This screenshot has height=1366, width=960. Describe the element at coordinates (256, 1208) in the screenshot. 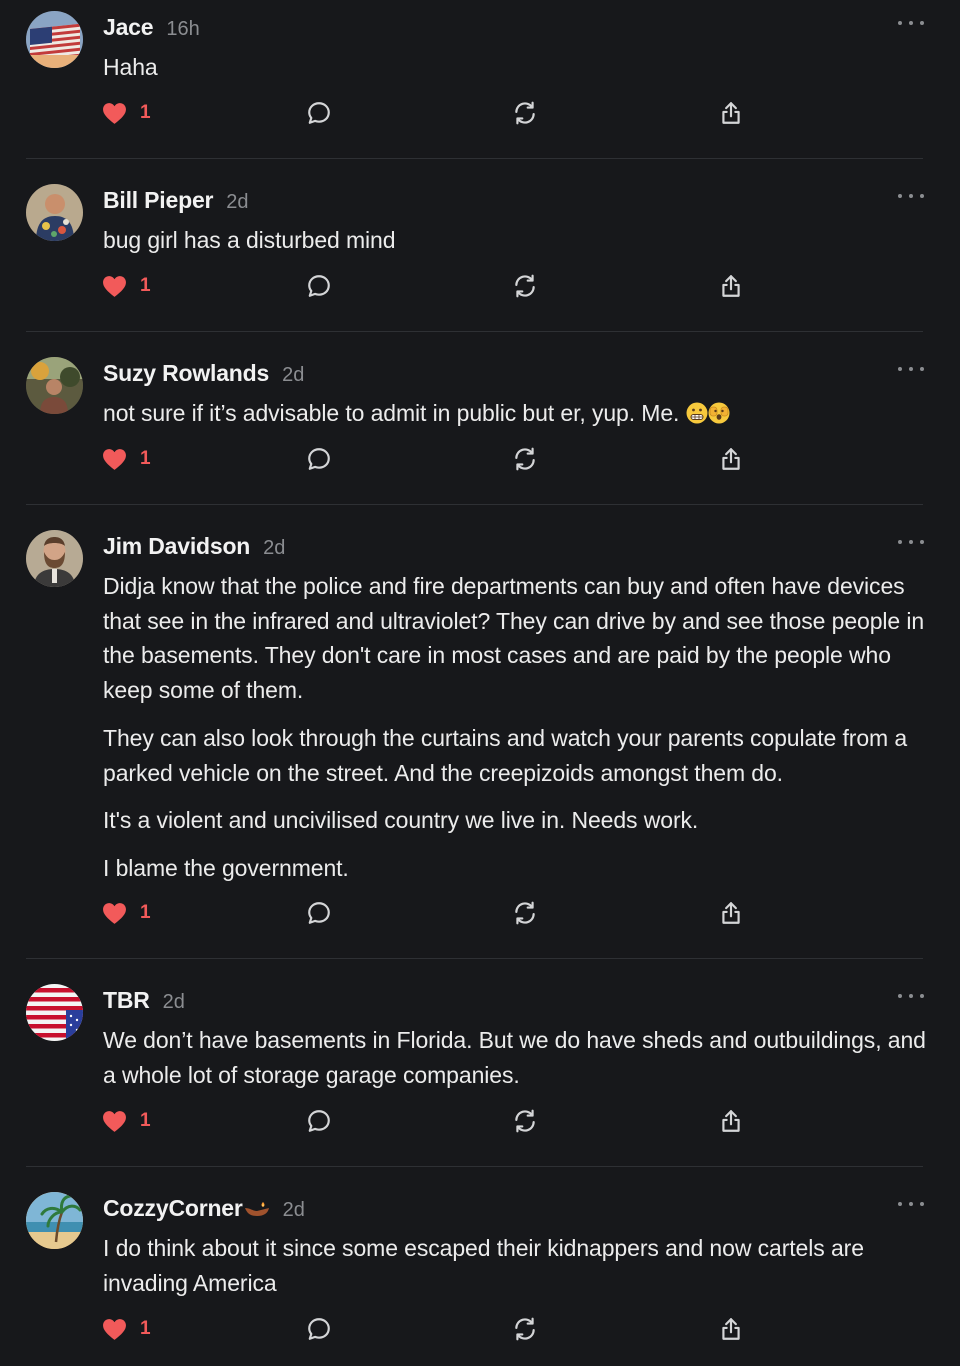

I see `diya-lamp-emoji` at that location.